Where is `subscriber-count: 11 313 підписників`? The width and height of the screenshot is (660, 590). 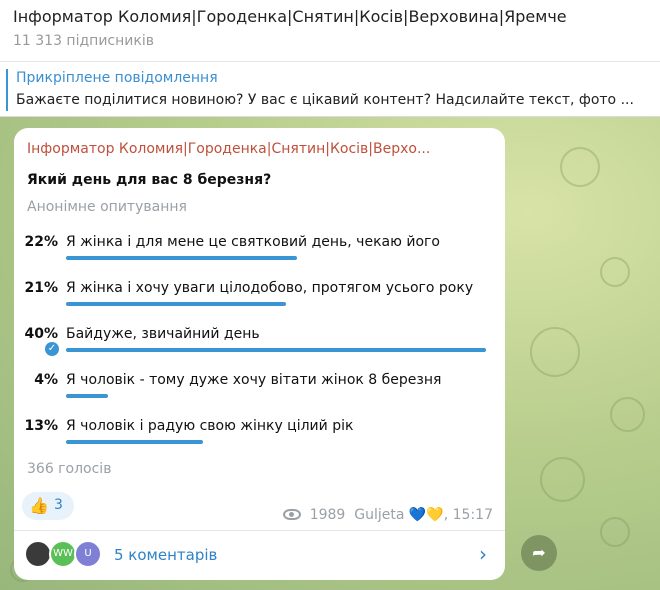
subscriber-count: 11 313 підписників is located at coordinates (83, 41).